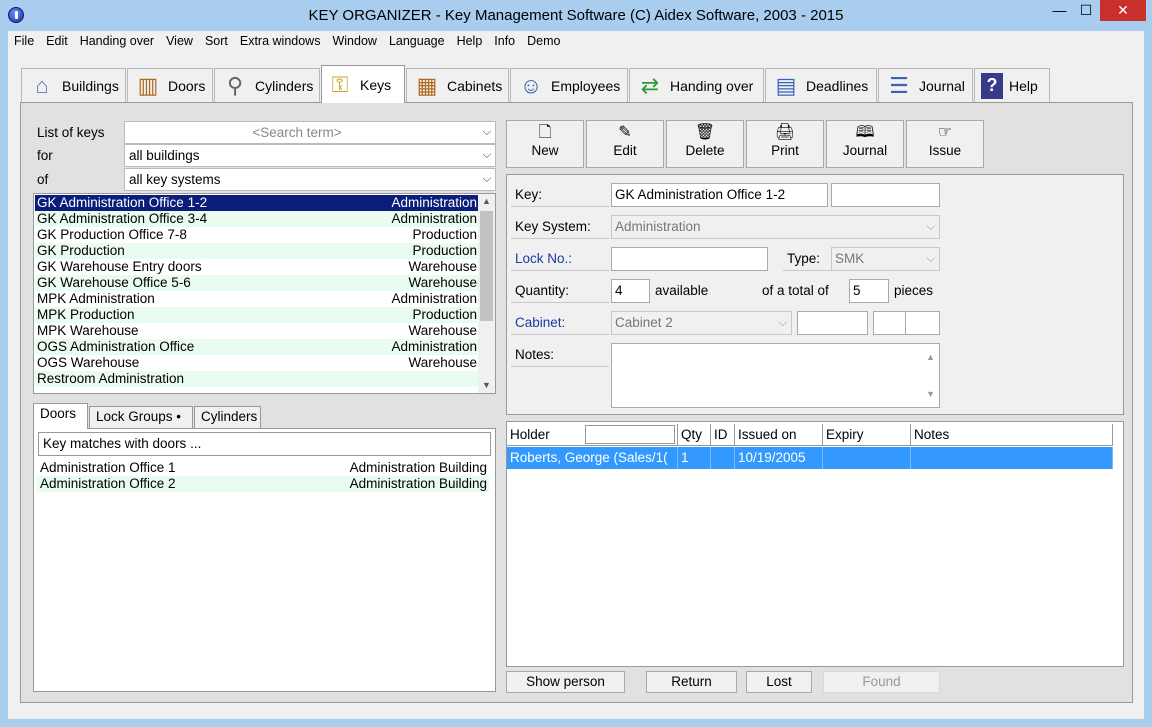 This screenshot has width=1152, height=727. What do you see at coordinates (785, 144) in the screenshot?
I see `print-button: 🖨 Print` at bounding box center [785, 144].